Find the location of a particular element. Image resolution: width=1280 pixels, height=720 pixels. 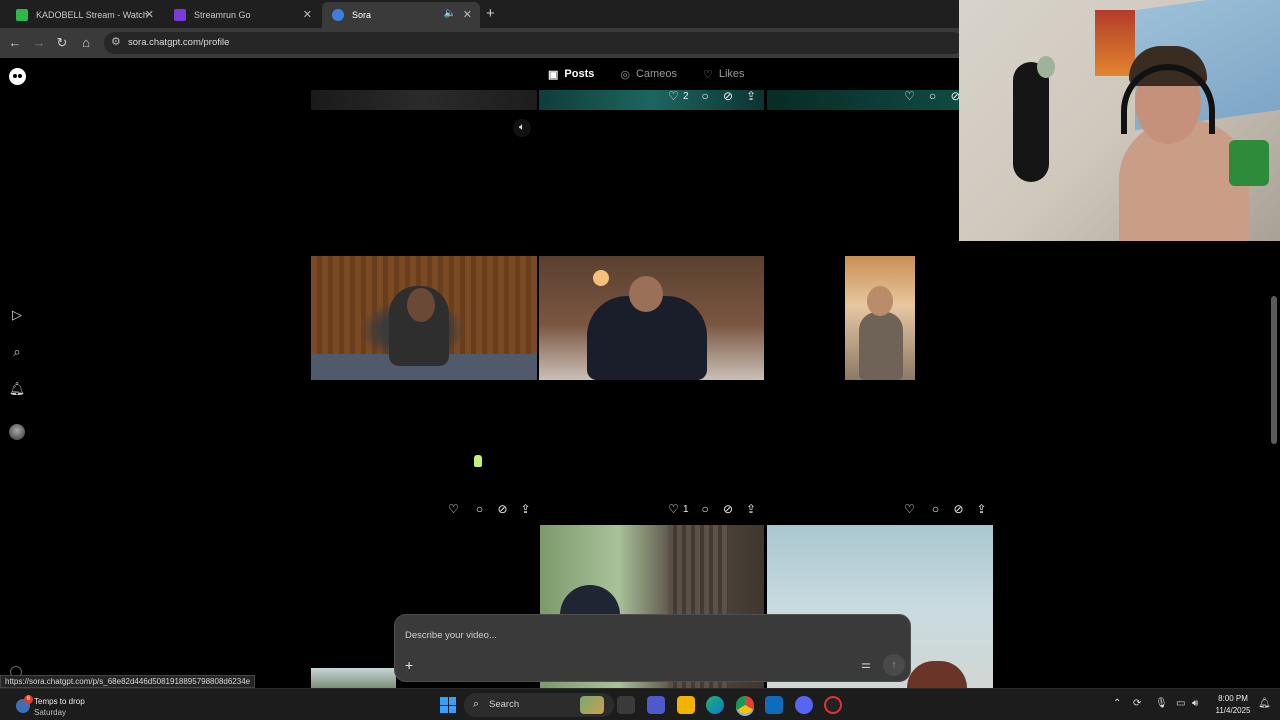

weather-subtitle: Saturday is located at coordinates (50, 712).